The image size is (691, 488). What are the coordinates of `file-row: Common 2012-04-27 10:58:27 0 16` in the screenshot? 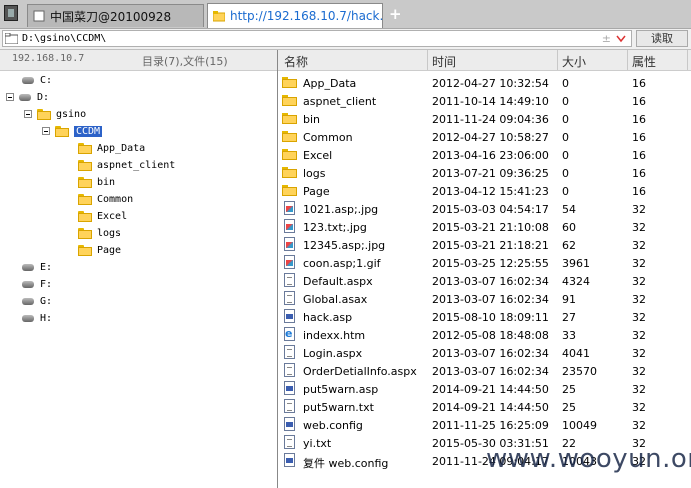 It's located at (484, 137).